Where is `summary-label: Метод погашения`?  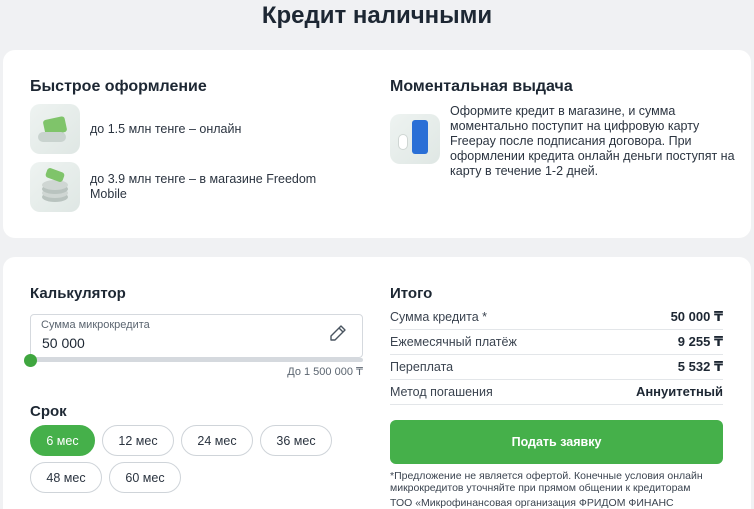
summary-label: Метод погашения is located at coordinates (441, 392).